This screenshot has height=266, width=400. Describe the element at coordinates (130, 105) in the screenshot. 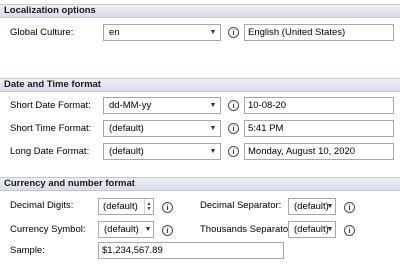

I see `short-date-value: dd-MM-yy` at that location.